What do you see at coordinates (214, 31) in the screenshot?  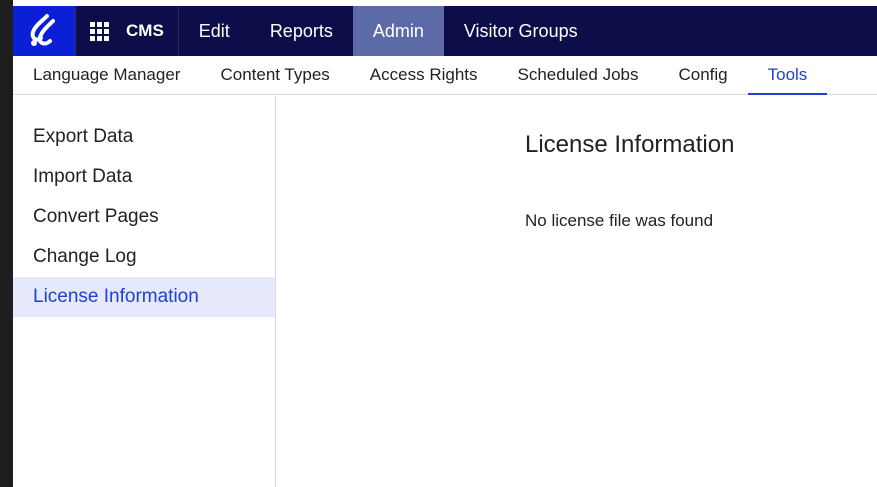 I see `top-nav-edit: Edit` at bounding box center [214, 31].